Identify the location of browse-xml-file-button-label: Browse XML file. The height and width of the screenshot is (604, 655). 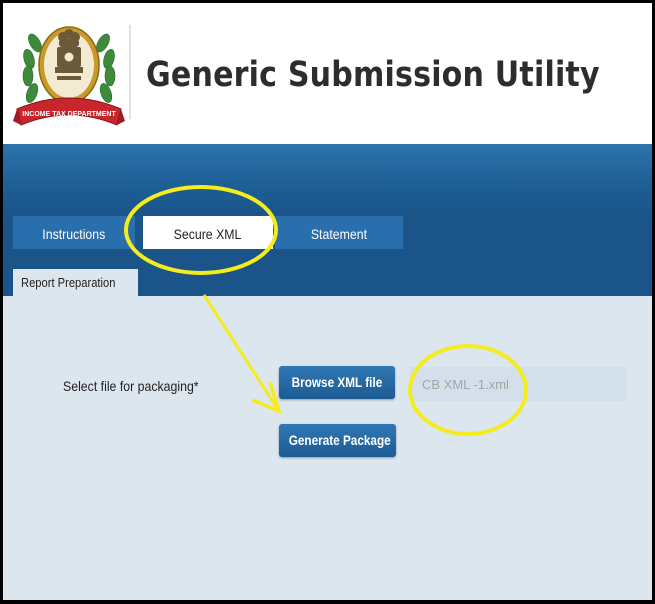
(337, 382).